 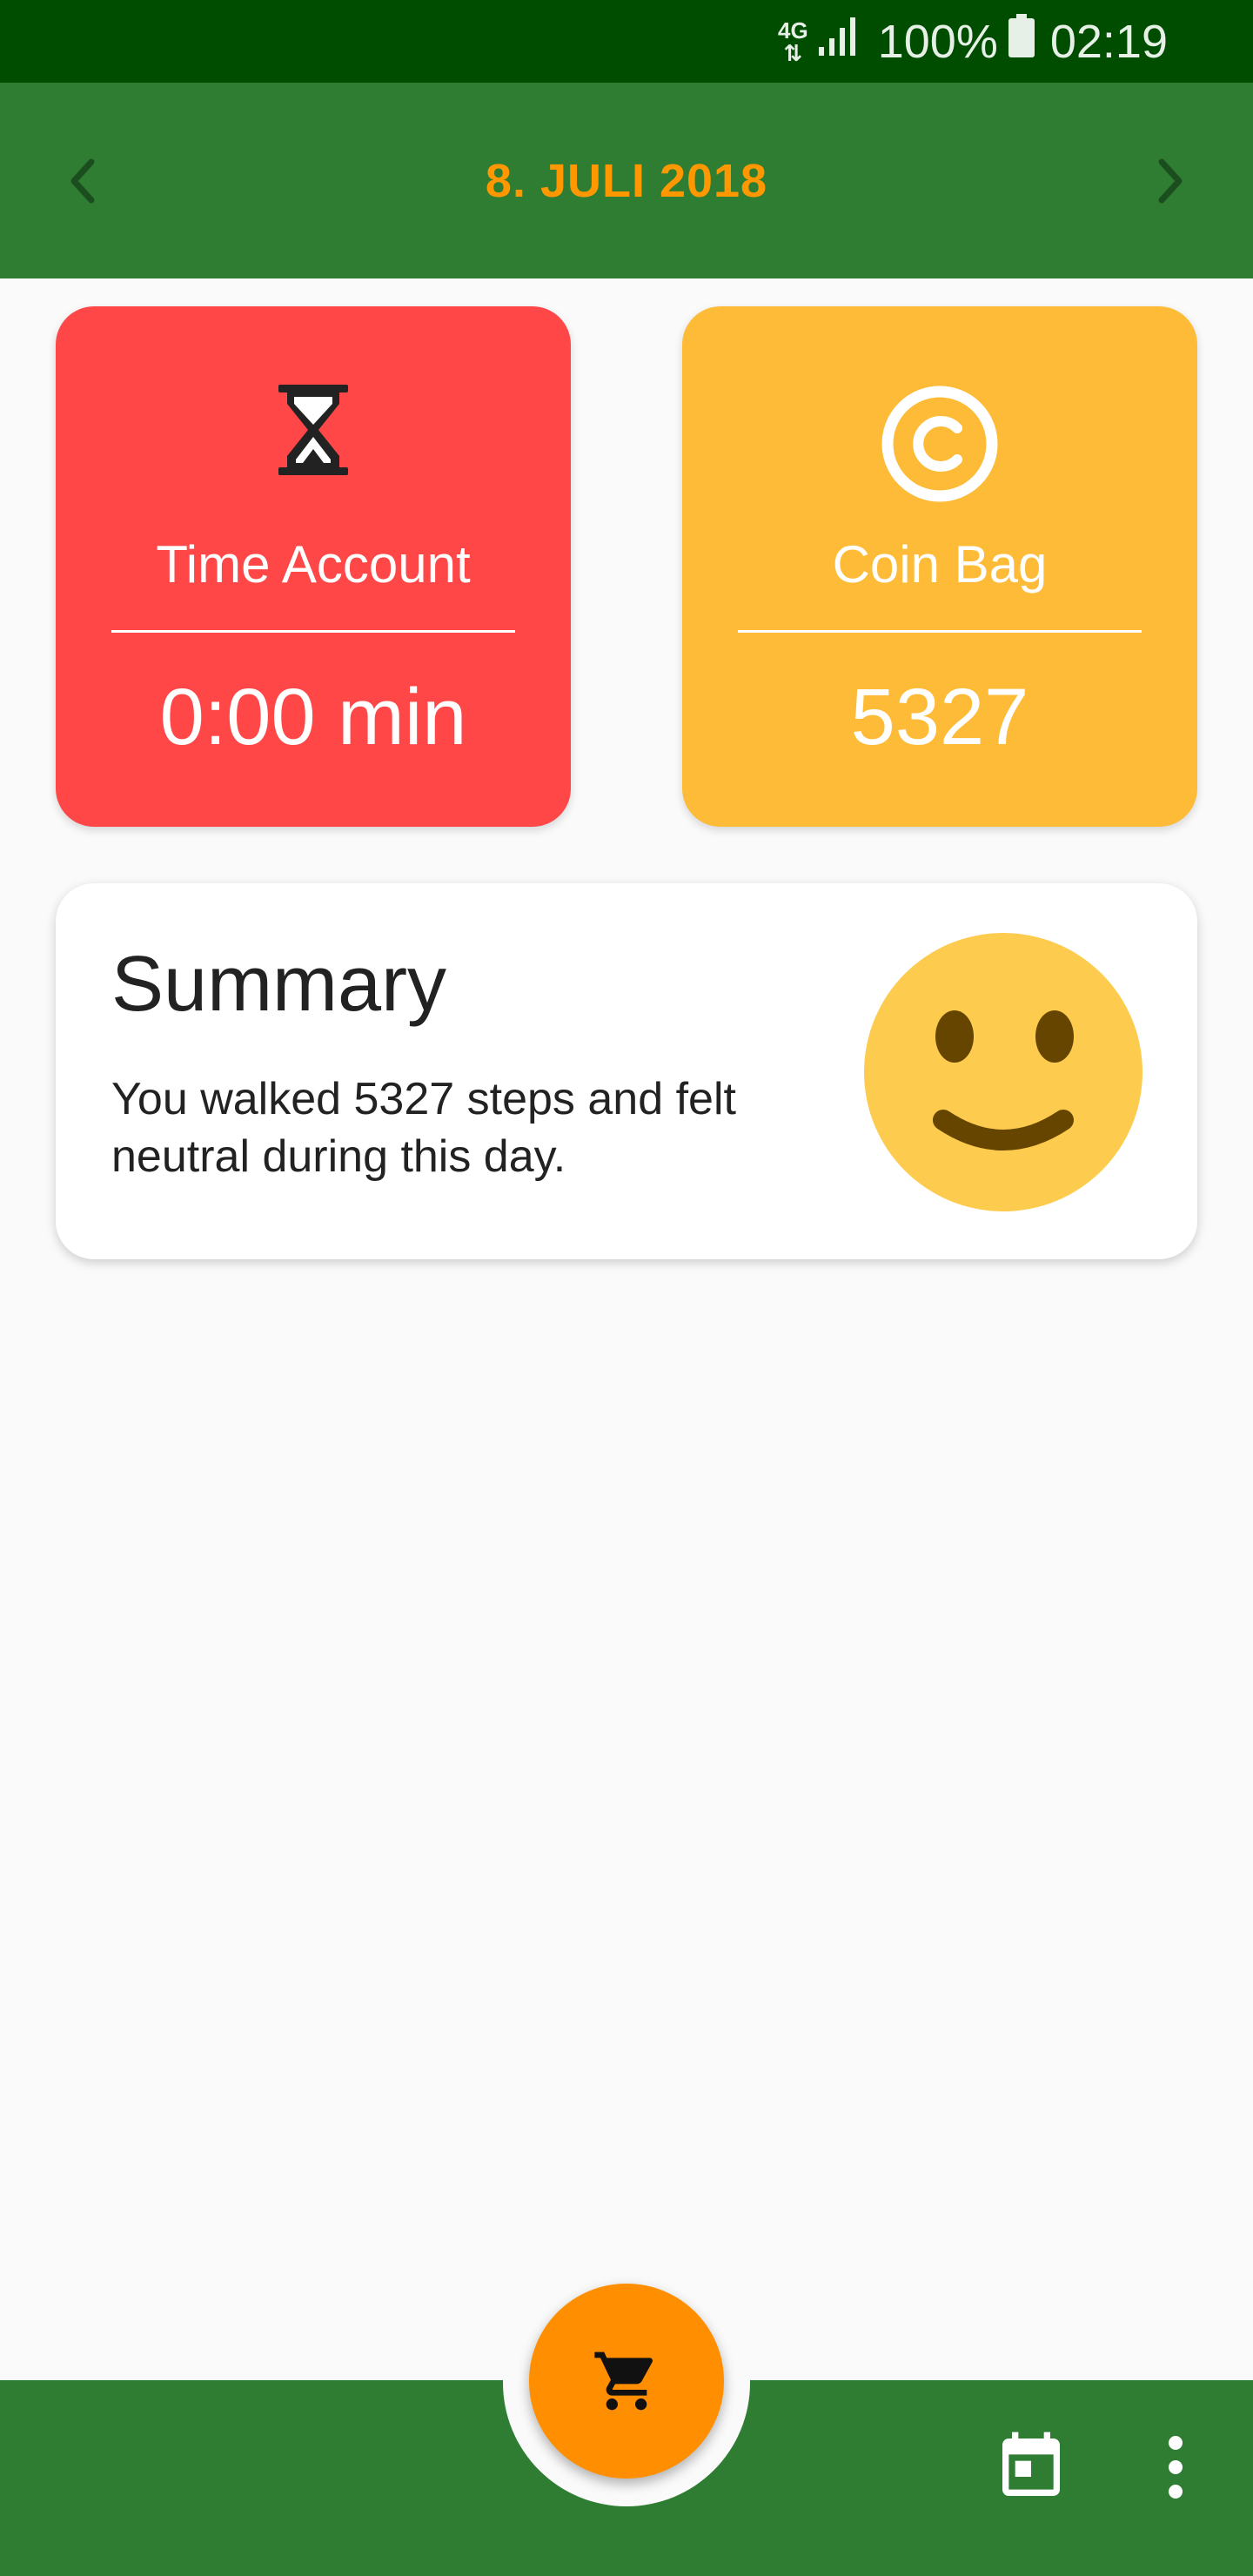 I want to click on more-vert-icon, so click(x=1176, y=2467).